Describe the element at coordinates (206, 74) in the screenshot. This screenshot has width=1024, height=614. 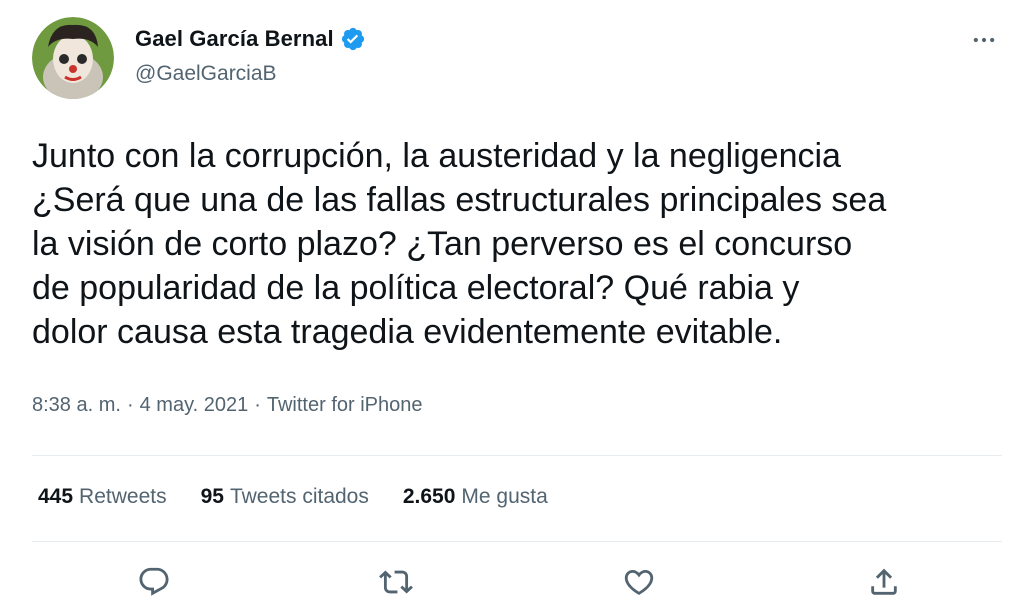
I see `author-handle: @GaelGarciaB` at that location.